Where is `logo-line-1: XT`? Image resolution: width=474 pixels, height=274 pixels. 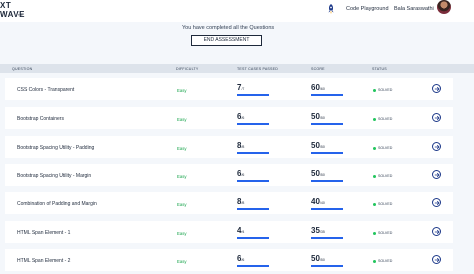
logo-line-1: XT is located at coordinates (6, 5).